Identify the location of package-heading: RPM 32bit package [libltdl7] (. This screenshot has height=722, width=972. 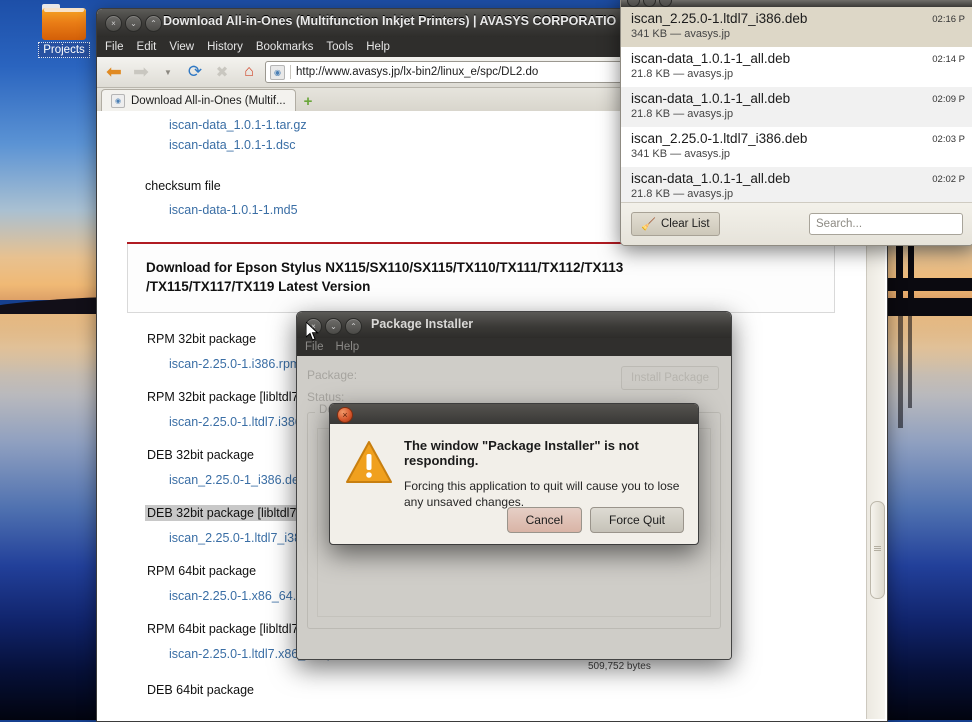
(228, 397).